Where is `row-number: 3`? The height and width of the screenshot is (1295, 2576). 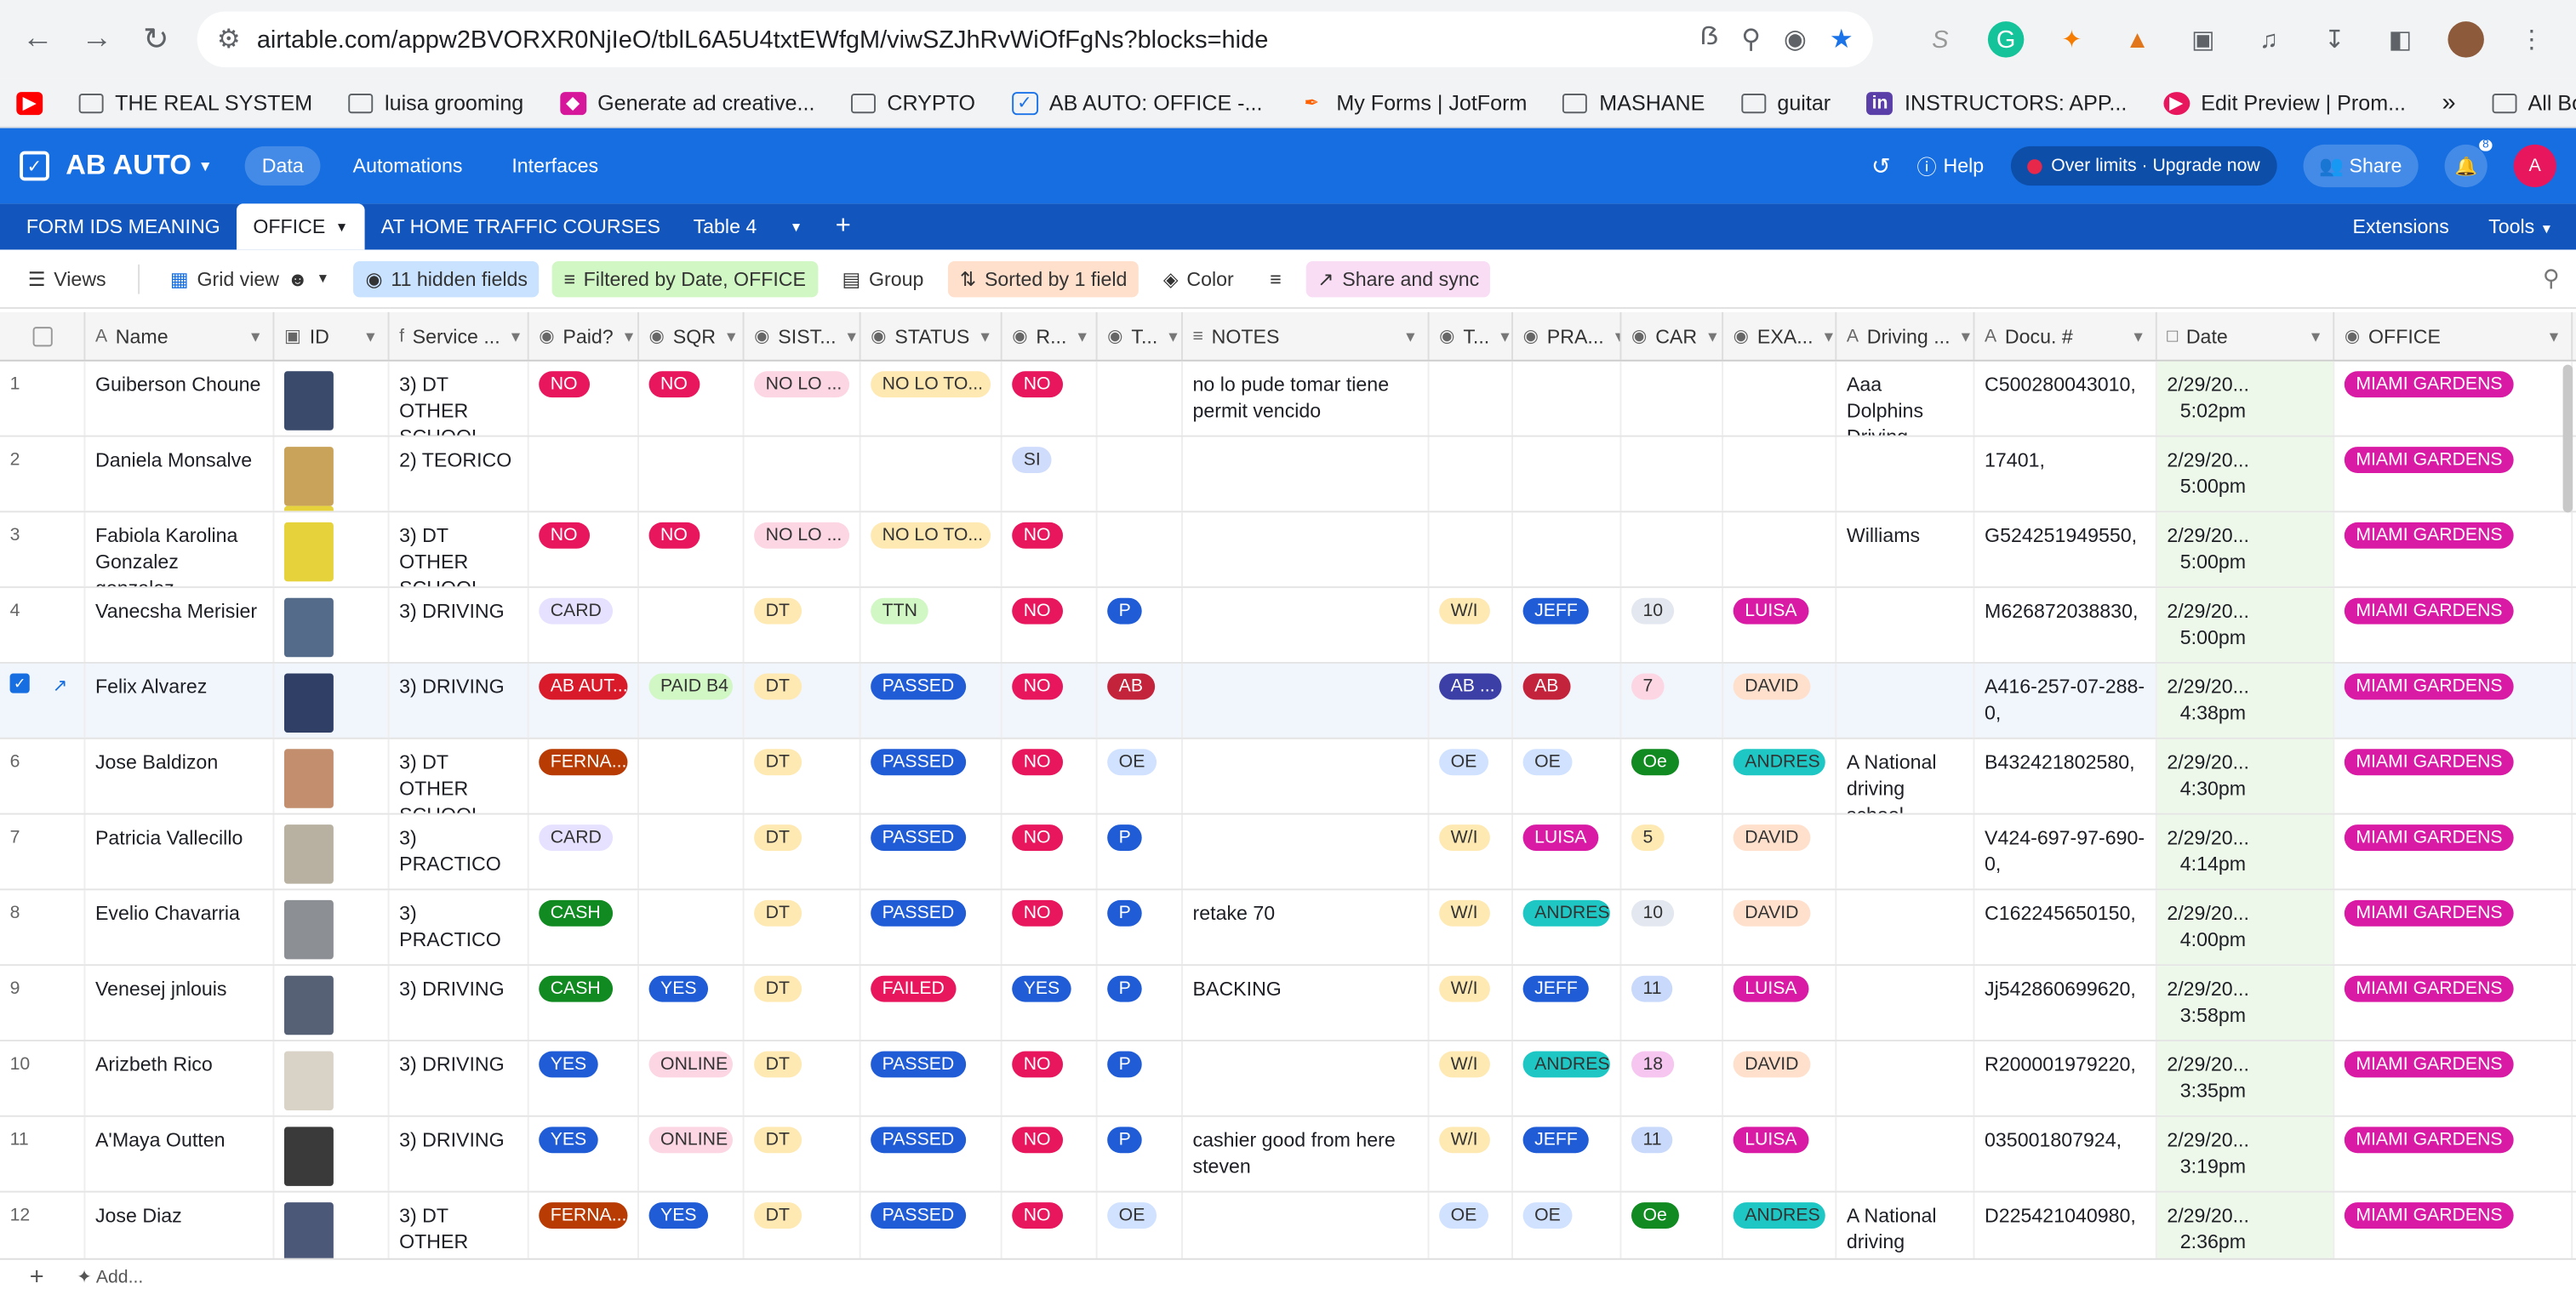 row-number: 3 is located at coordinates (43, 549).